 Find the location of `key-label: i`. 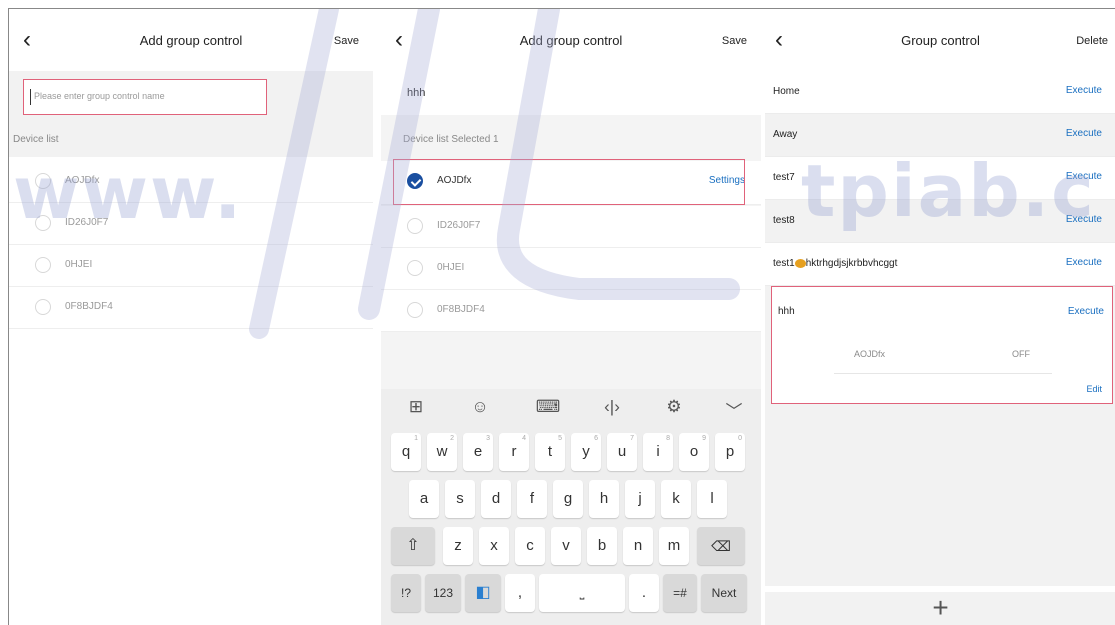

key-label: i is located at coordinates (658, 451).